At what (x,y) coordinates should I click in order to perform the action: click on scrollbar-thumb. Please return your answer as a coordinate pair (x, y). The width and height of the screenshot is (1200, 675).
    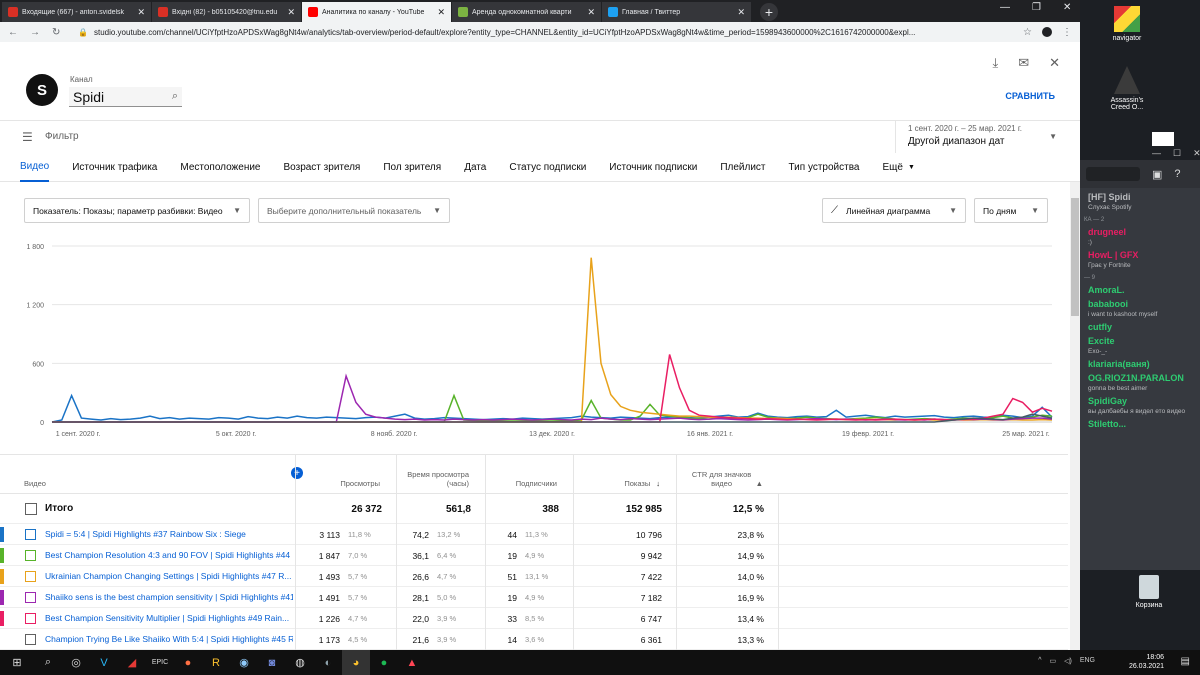
    Looking at the image, I should click on (1075, 257).